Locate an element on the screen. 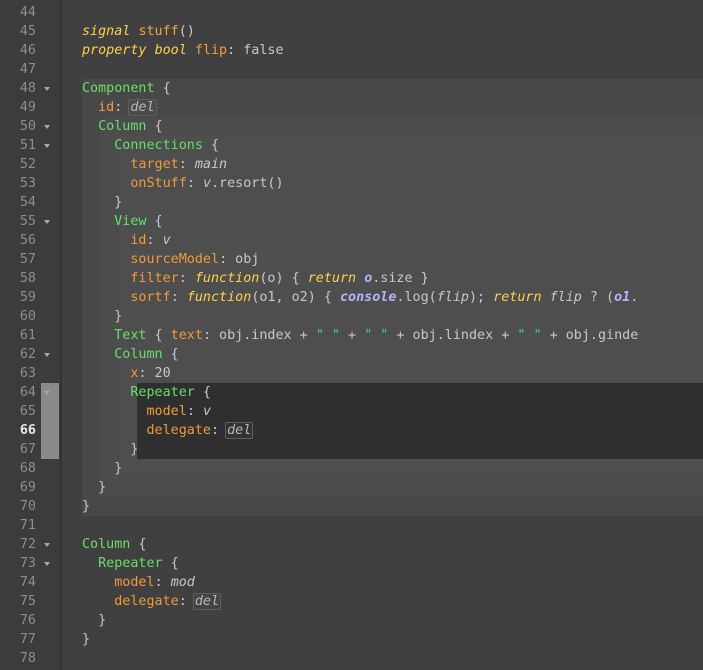 The height and width of the screenshot is (670, 703). code-token: signal is located at coordinates (106, 31).